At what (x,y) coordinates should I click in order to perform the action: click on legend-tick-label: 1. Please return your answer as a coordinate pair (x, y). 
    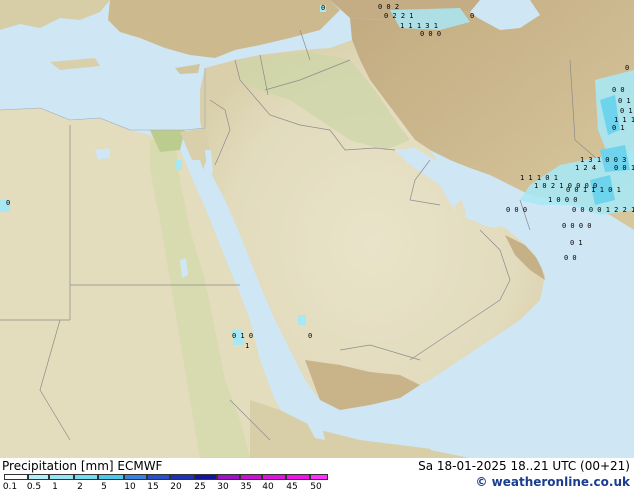
    Looking at the image, I should click on (55, 486).